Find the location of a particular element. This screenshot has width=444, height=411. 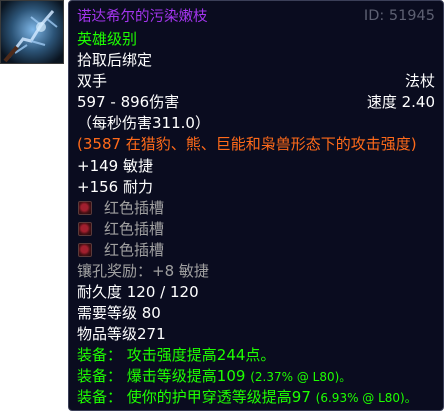

equip-text: 爆击等级提高109 is located at coordinates (186, 376).